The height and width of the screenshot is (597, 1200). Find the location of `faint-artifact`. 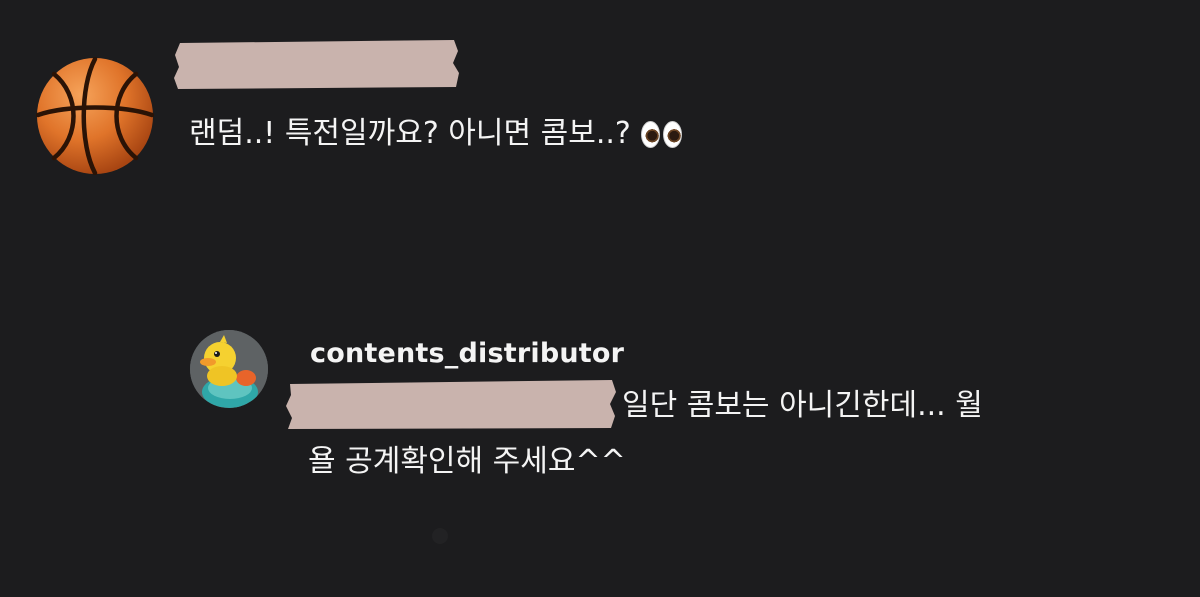

faint-artifact is located at coordinates (440, 536).